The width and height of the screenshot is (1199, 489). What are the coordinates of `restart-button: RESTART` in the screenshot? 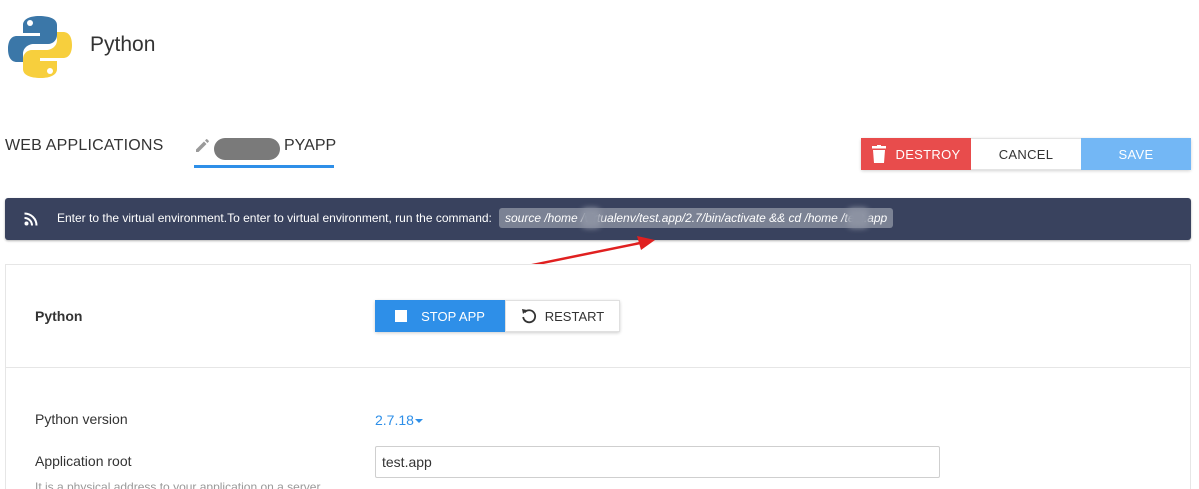 It's located at (562, 316).